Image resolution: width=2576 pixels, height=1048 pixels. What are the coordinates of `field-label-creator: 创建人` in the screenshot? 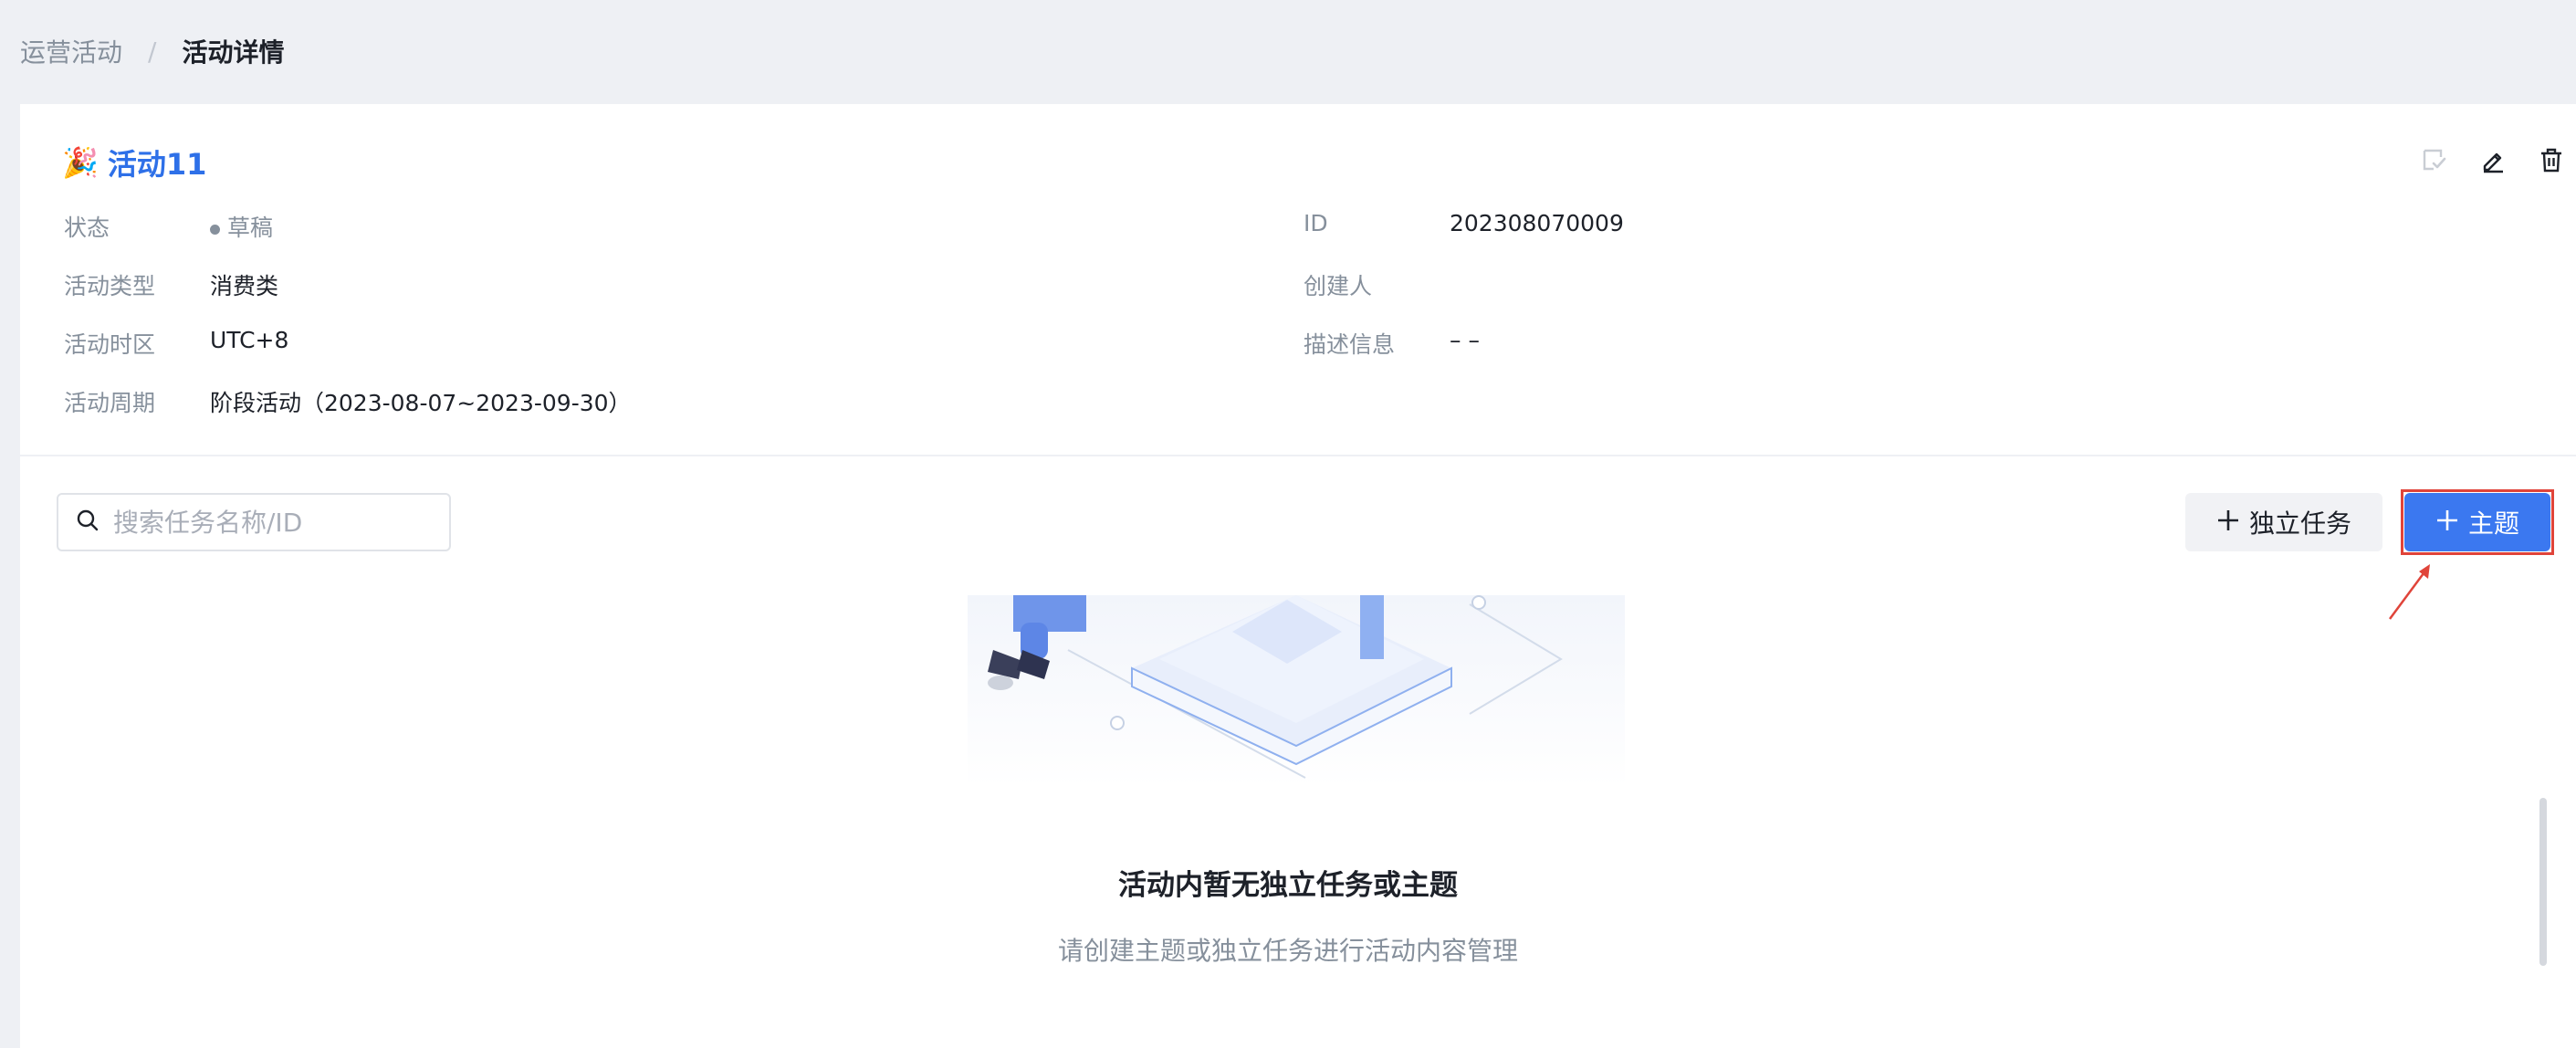 It's located at (1338, 286).